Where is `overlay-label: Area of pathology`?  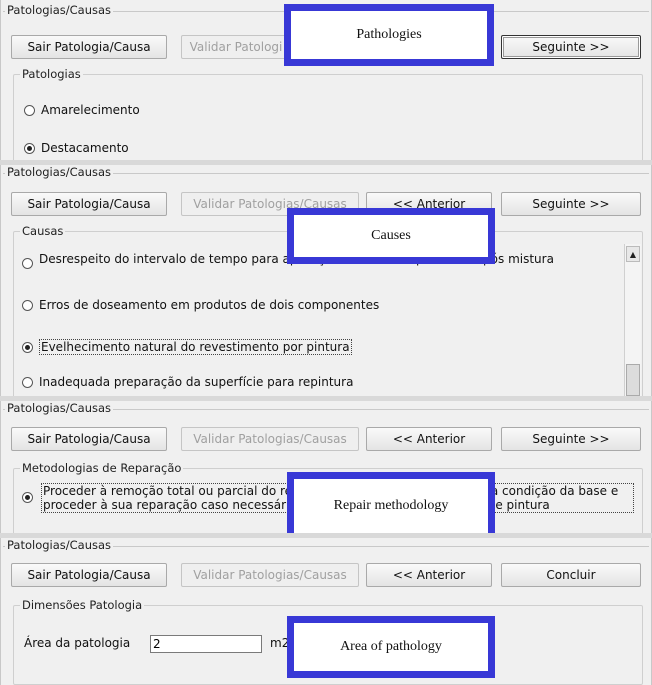 overlay-label: Area of pathology is located at coordinates (391, 647).